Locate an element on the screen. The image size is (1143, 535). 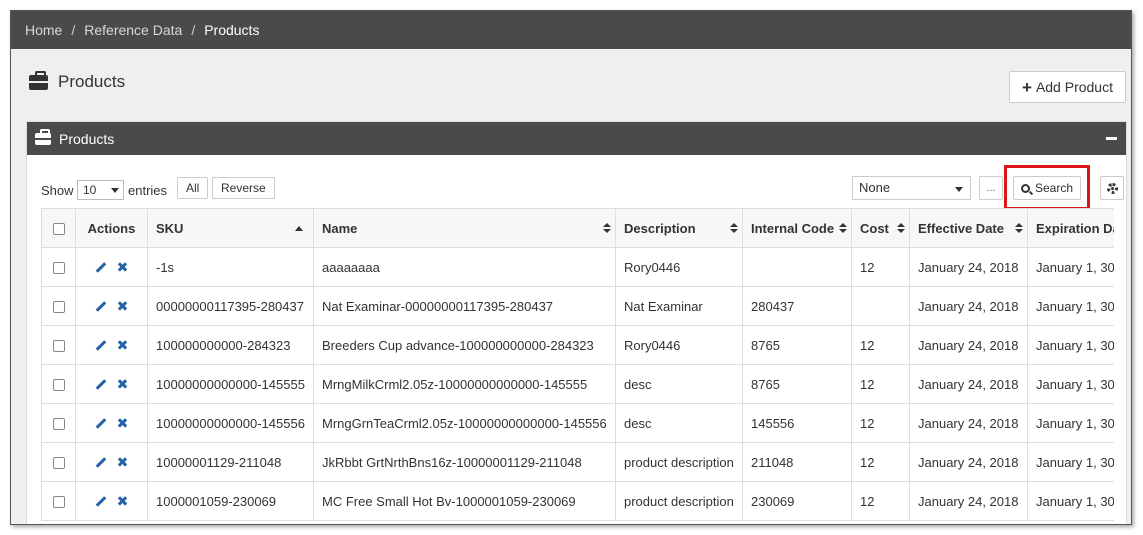
show-label: Show is located at coordinates (57, 190).